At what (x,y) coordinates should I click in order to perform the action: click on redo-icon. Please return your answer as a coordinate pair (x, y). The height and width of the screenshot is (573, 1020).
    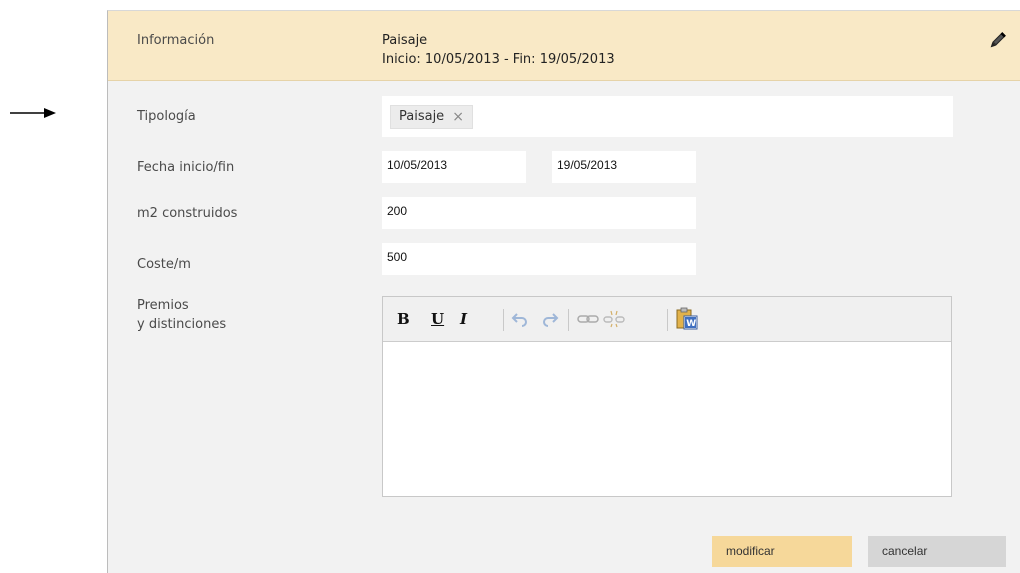
    Looking at the image, I should click on (550, 319).